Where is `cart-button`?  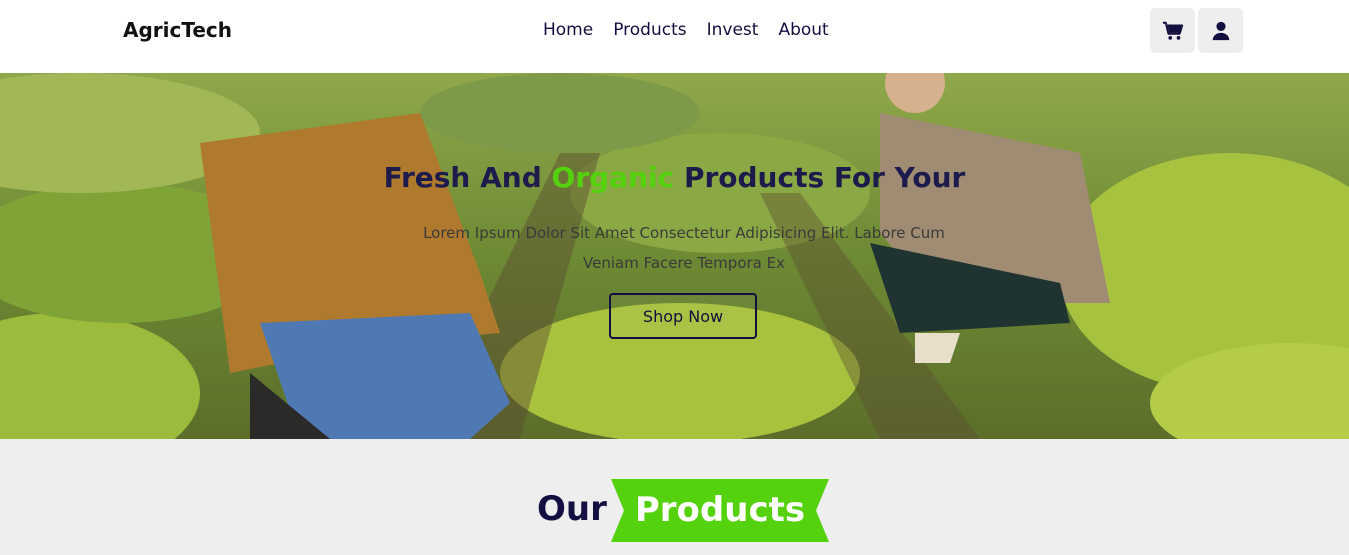 cart-button is located at coordinates (1172, 30).